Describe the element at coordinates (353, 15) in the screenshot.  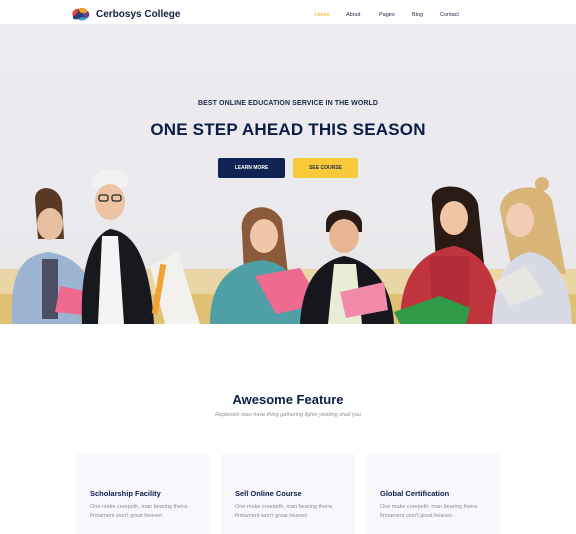
I see `nav-about: About` at that location.